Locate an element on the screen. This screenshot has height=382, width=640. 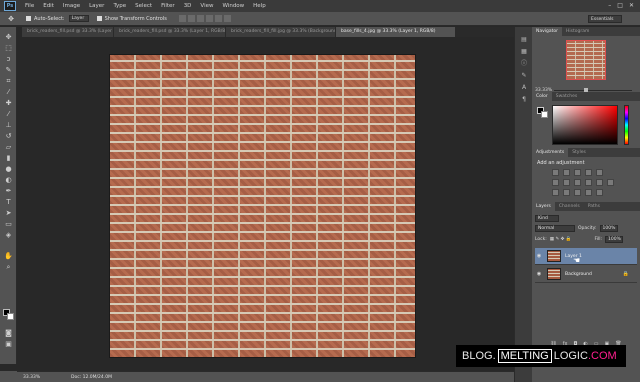
blend-mode-dropdown: Normal is located at coordinates (555, 228).